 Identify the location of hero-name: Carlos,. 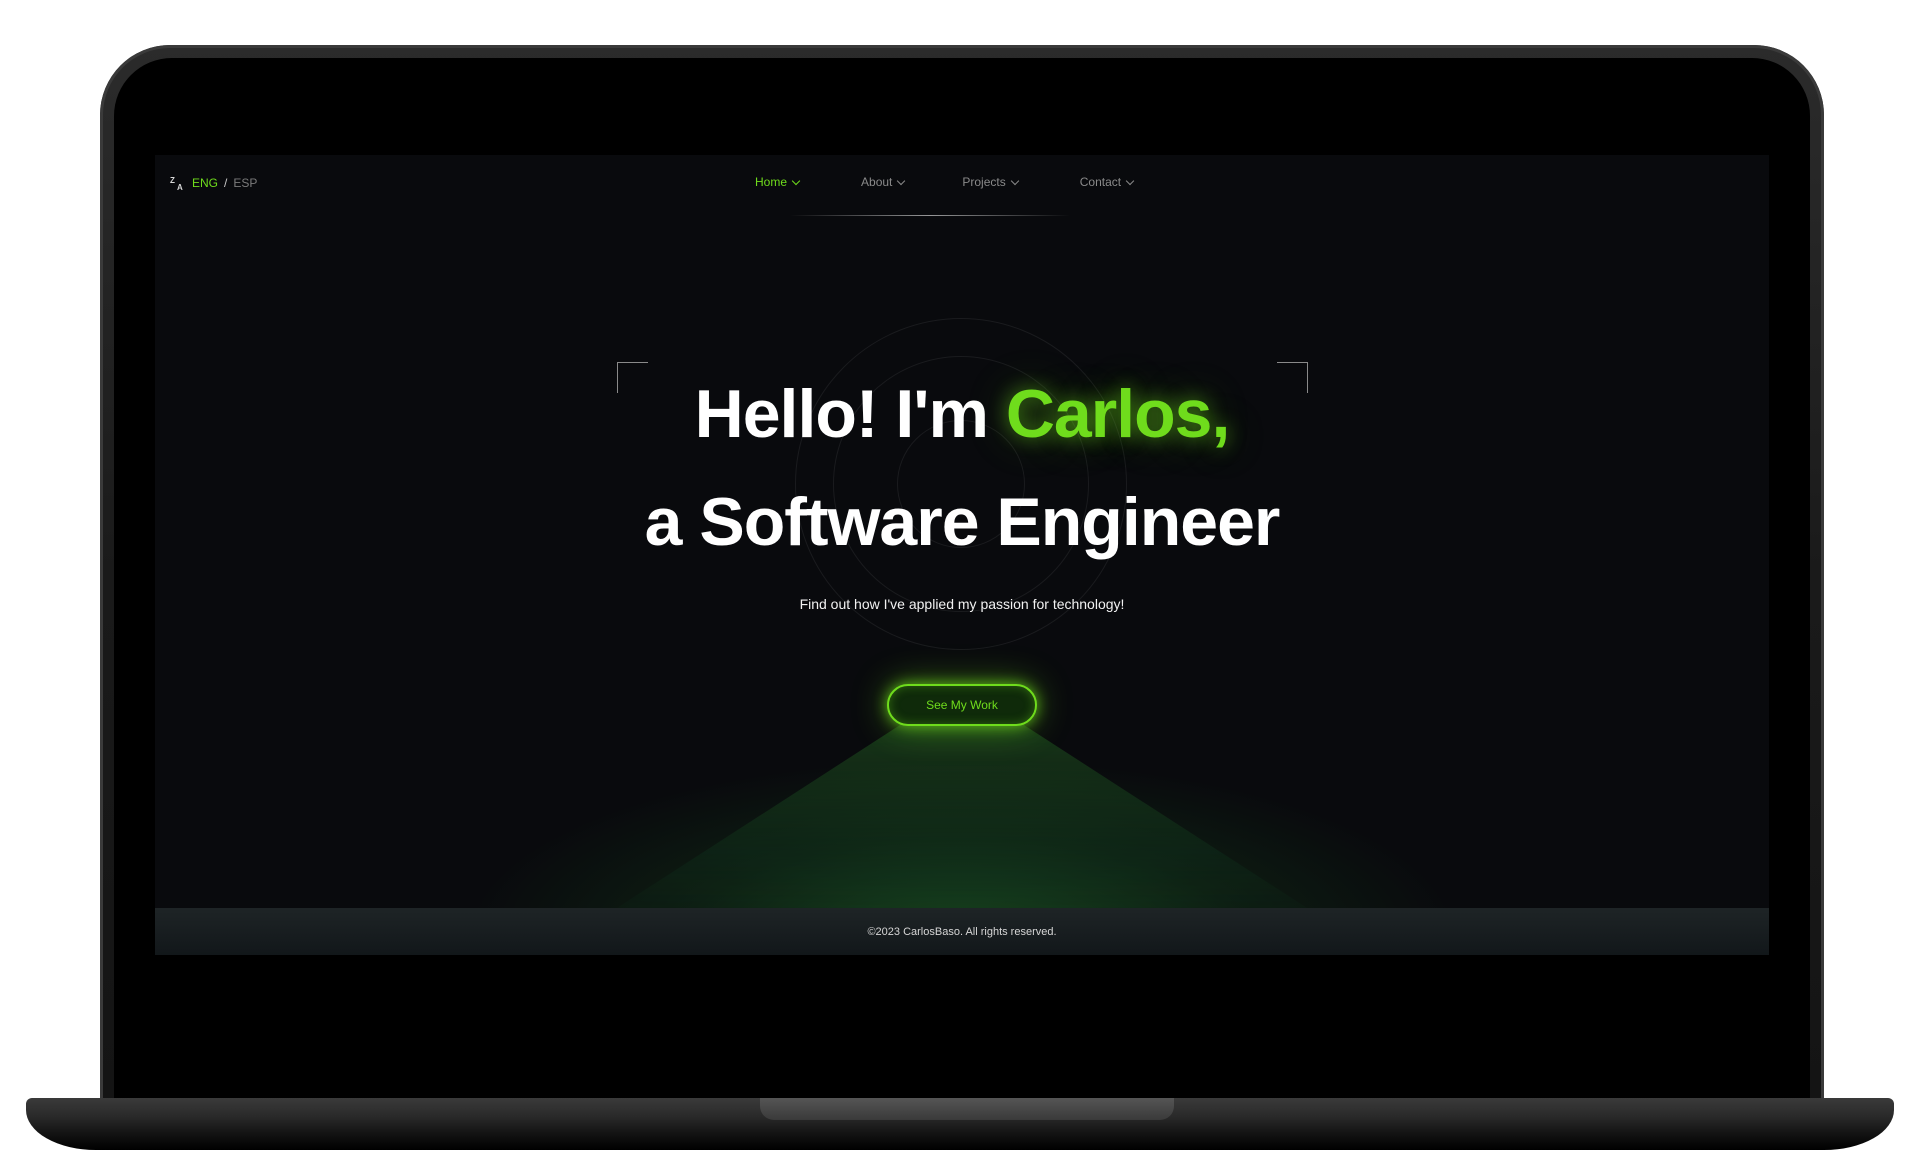
(1118, 414).